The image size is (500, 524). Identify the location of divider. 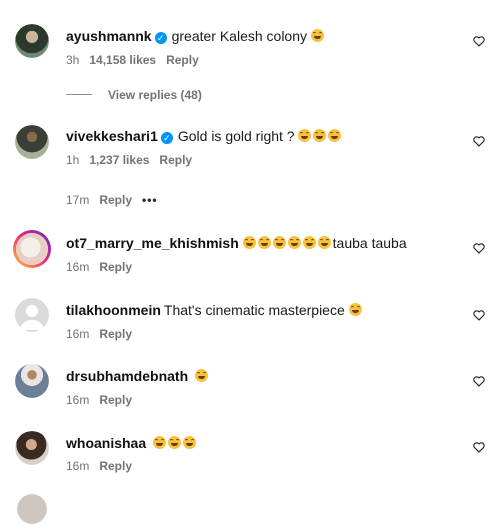
(79, 94).